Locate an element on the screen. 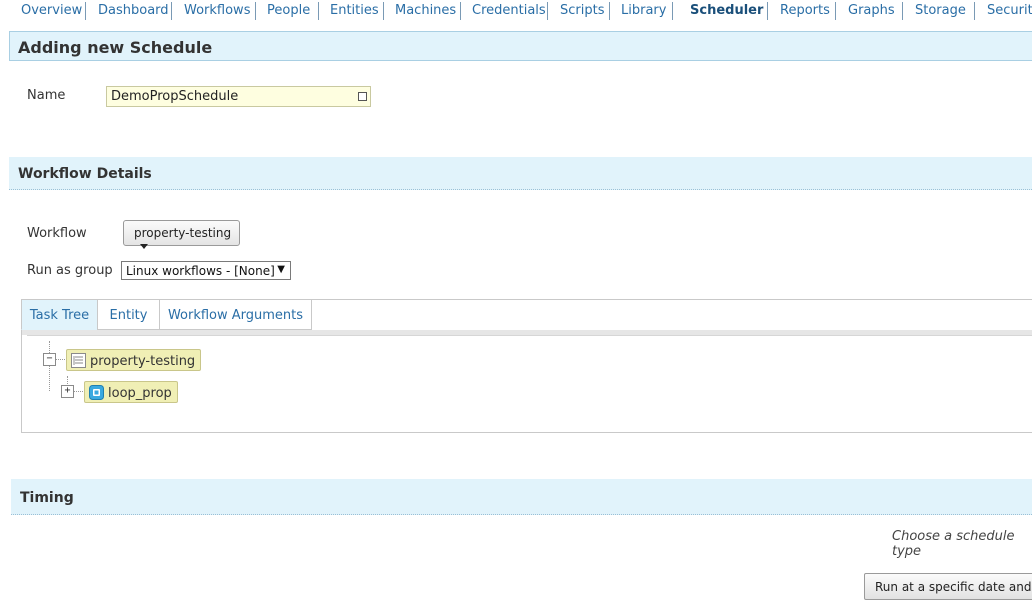 Image resolution: width=1032 pixels, height=612 pixels. nav-entities: Entities is located at coordinates (354, 10).